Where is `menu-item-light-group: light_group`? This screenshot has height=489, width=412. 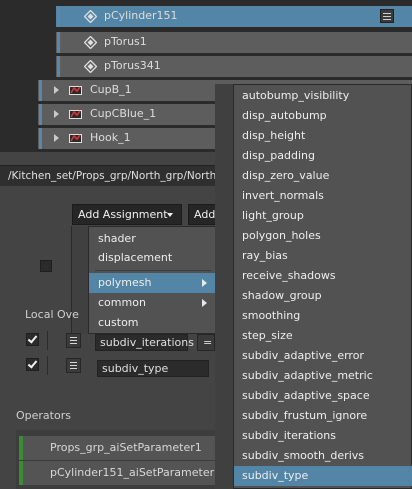
menu-item-light-group: light_group is located at coordinates (323, 216).